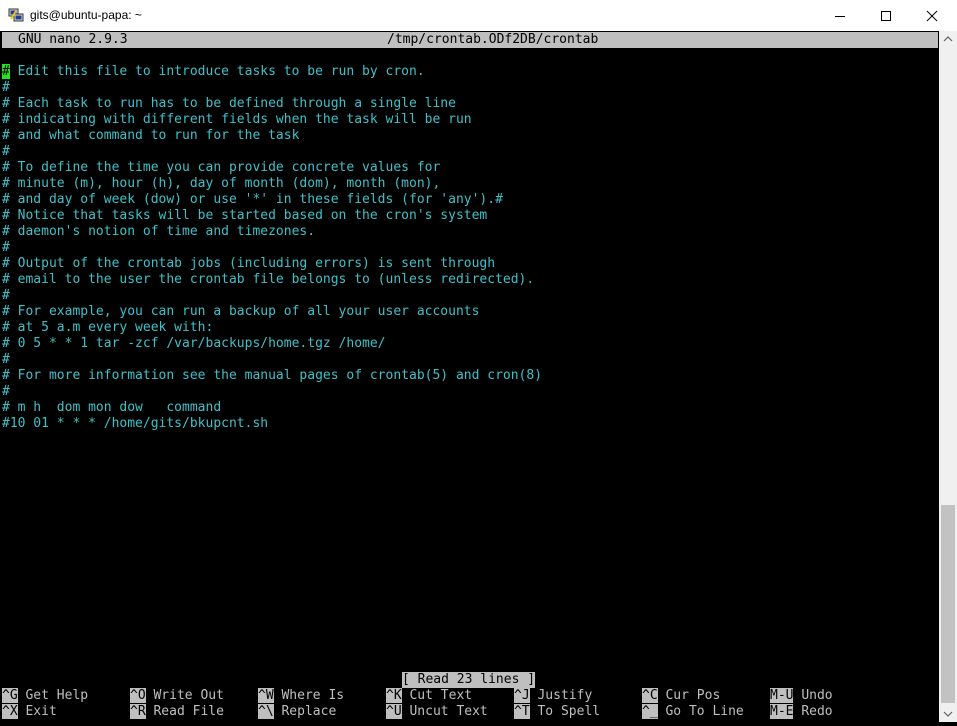 This screenshot has height=726, width=957. I want to click on scroll-thumb, so click(948, 604).